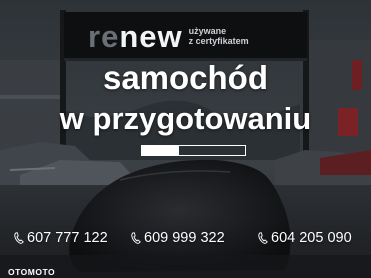 This screenshot has width=371, height=278. I want to click on headline-line2: w przygotowaniu, so click(185, 118).